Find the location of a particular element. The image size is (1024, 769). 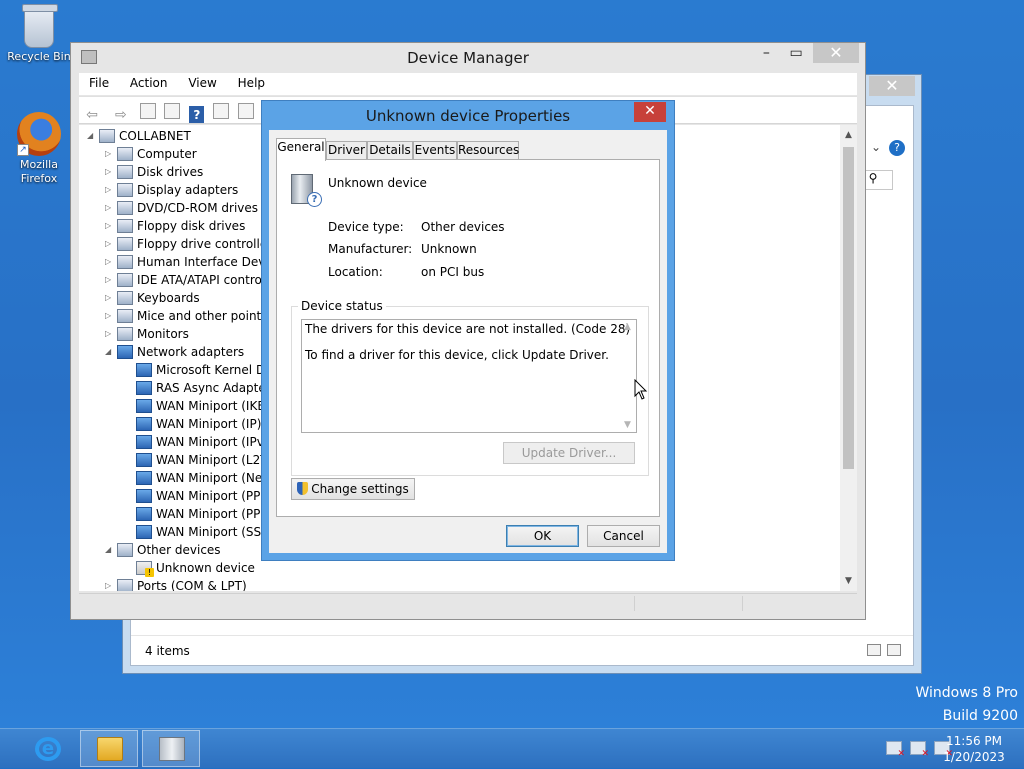

action-center-icon is located at coordinates (895, 750).